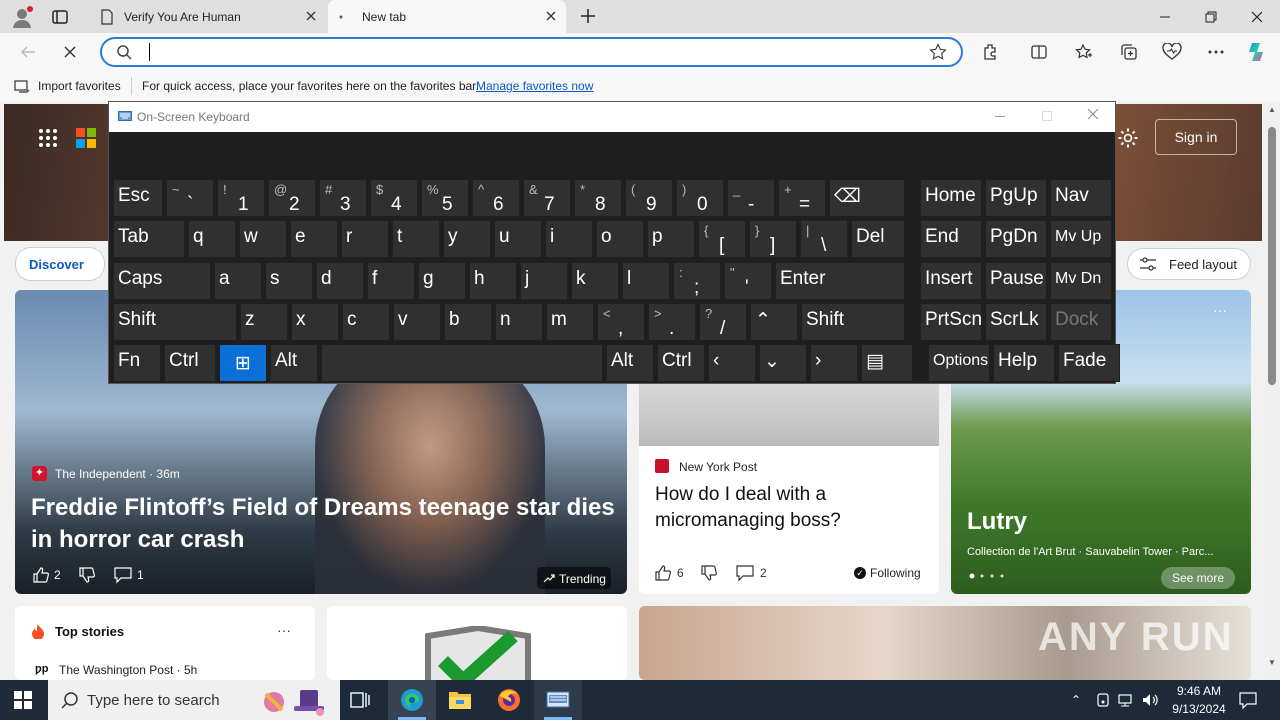  I want to click on page-scrollbar: ▲ ▼, so click(1272, 390).